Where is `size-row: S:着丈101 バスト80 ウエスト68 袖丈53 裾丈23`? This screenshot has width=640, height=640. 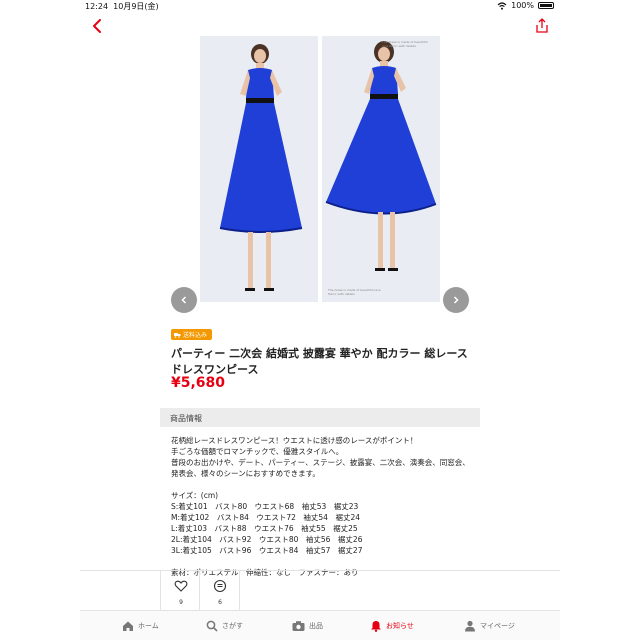
size-row: S:着丈101 バスト80 ウエスト68 袖丈53 裾丈23 is located at coordinates (265, 506).